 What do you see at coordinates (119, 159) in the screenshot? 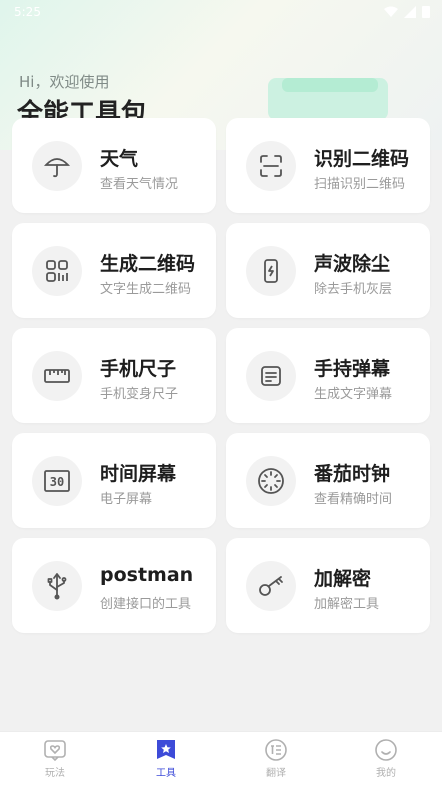
I see `tool-title: 天气` at bounding box center [119, 159].